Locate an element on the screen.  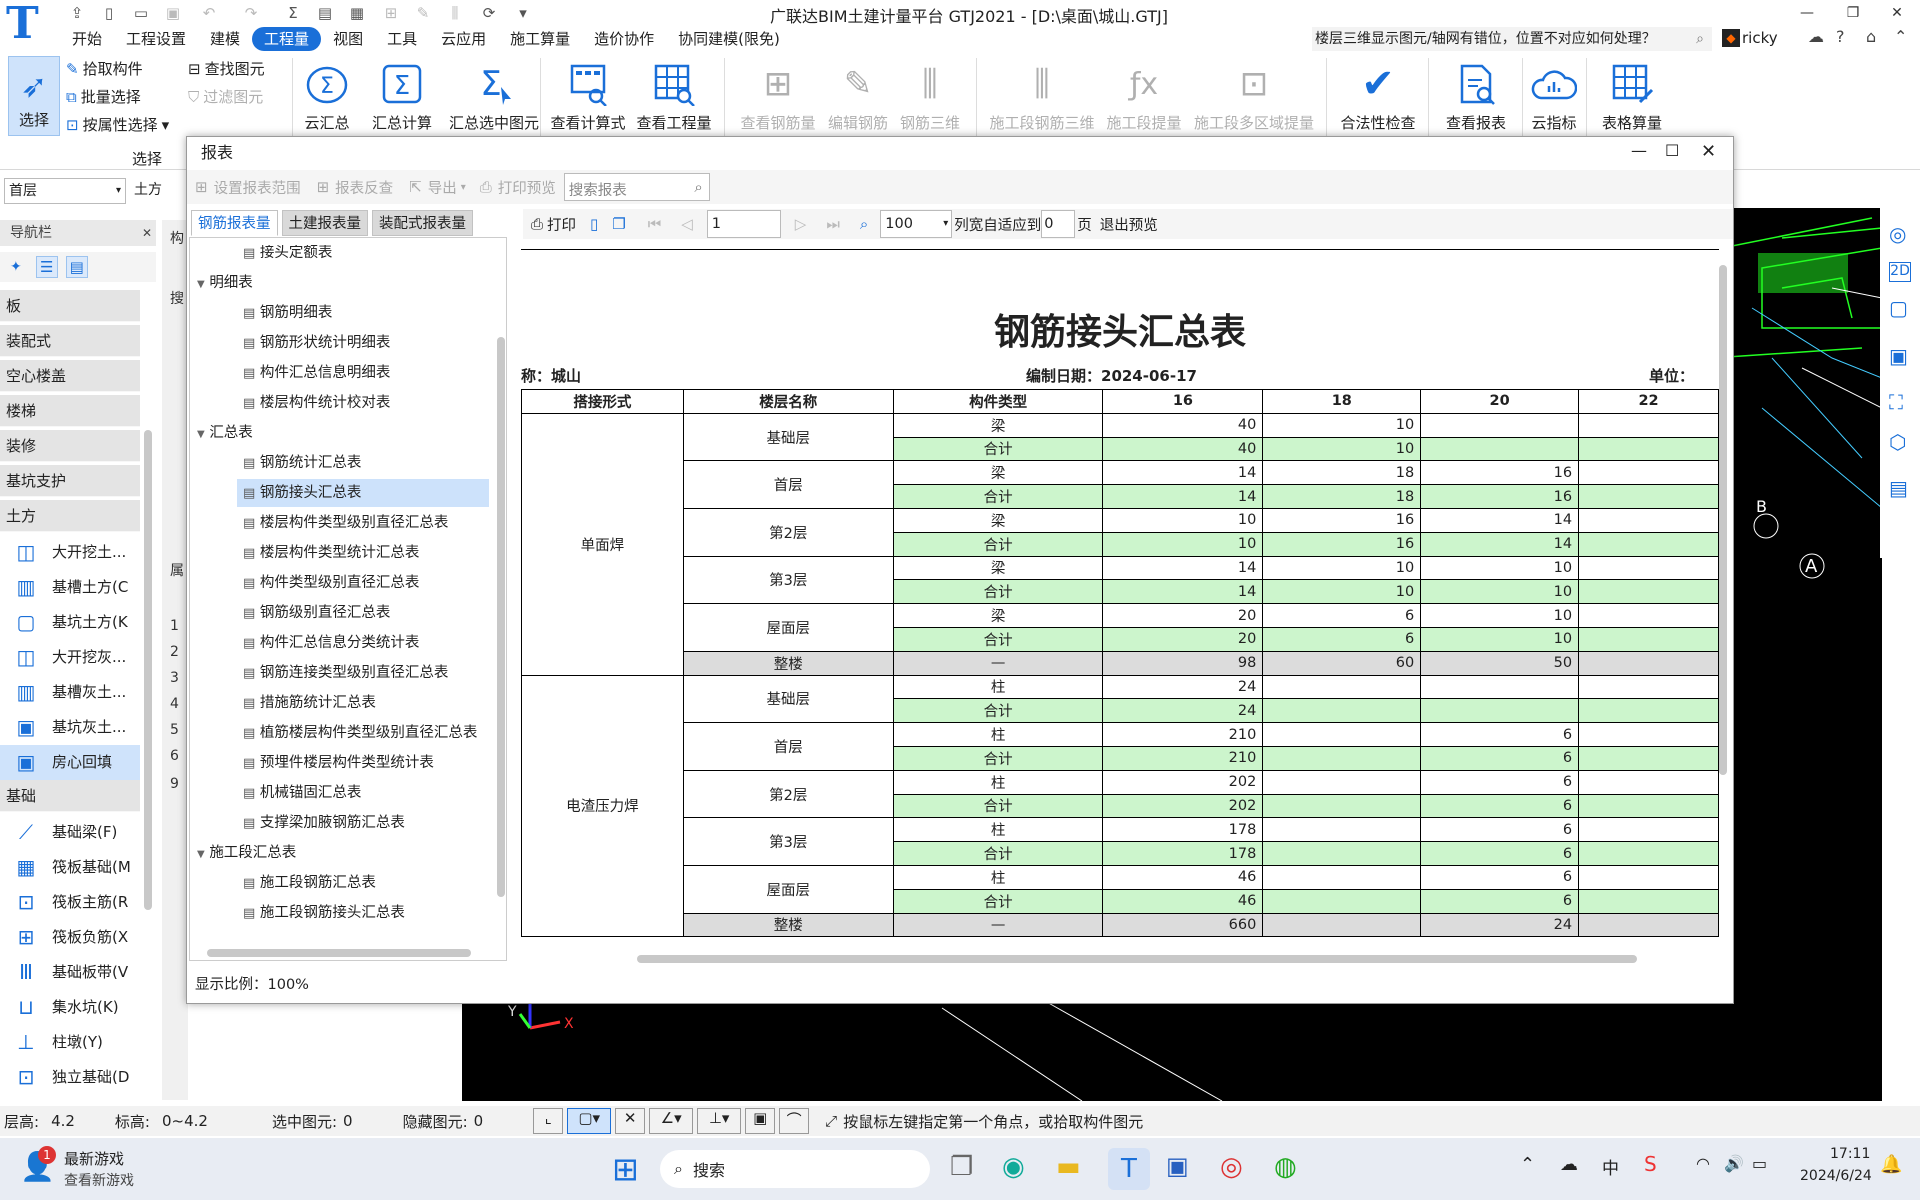
close-button: ✕ is located at coordinates (1897, 13).